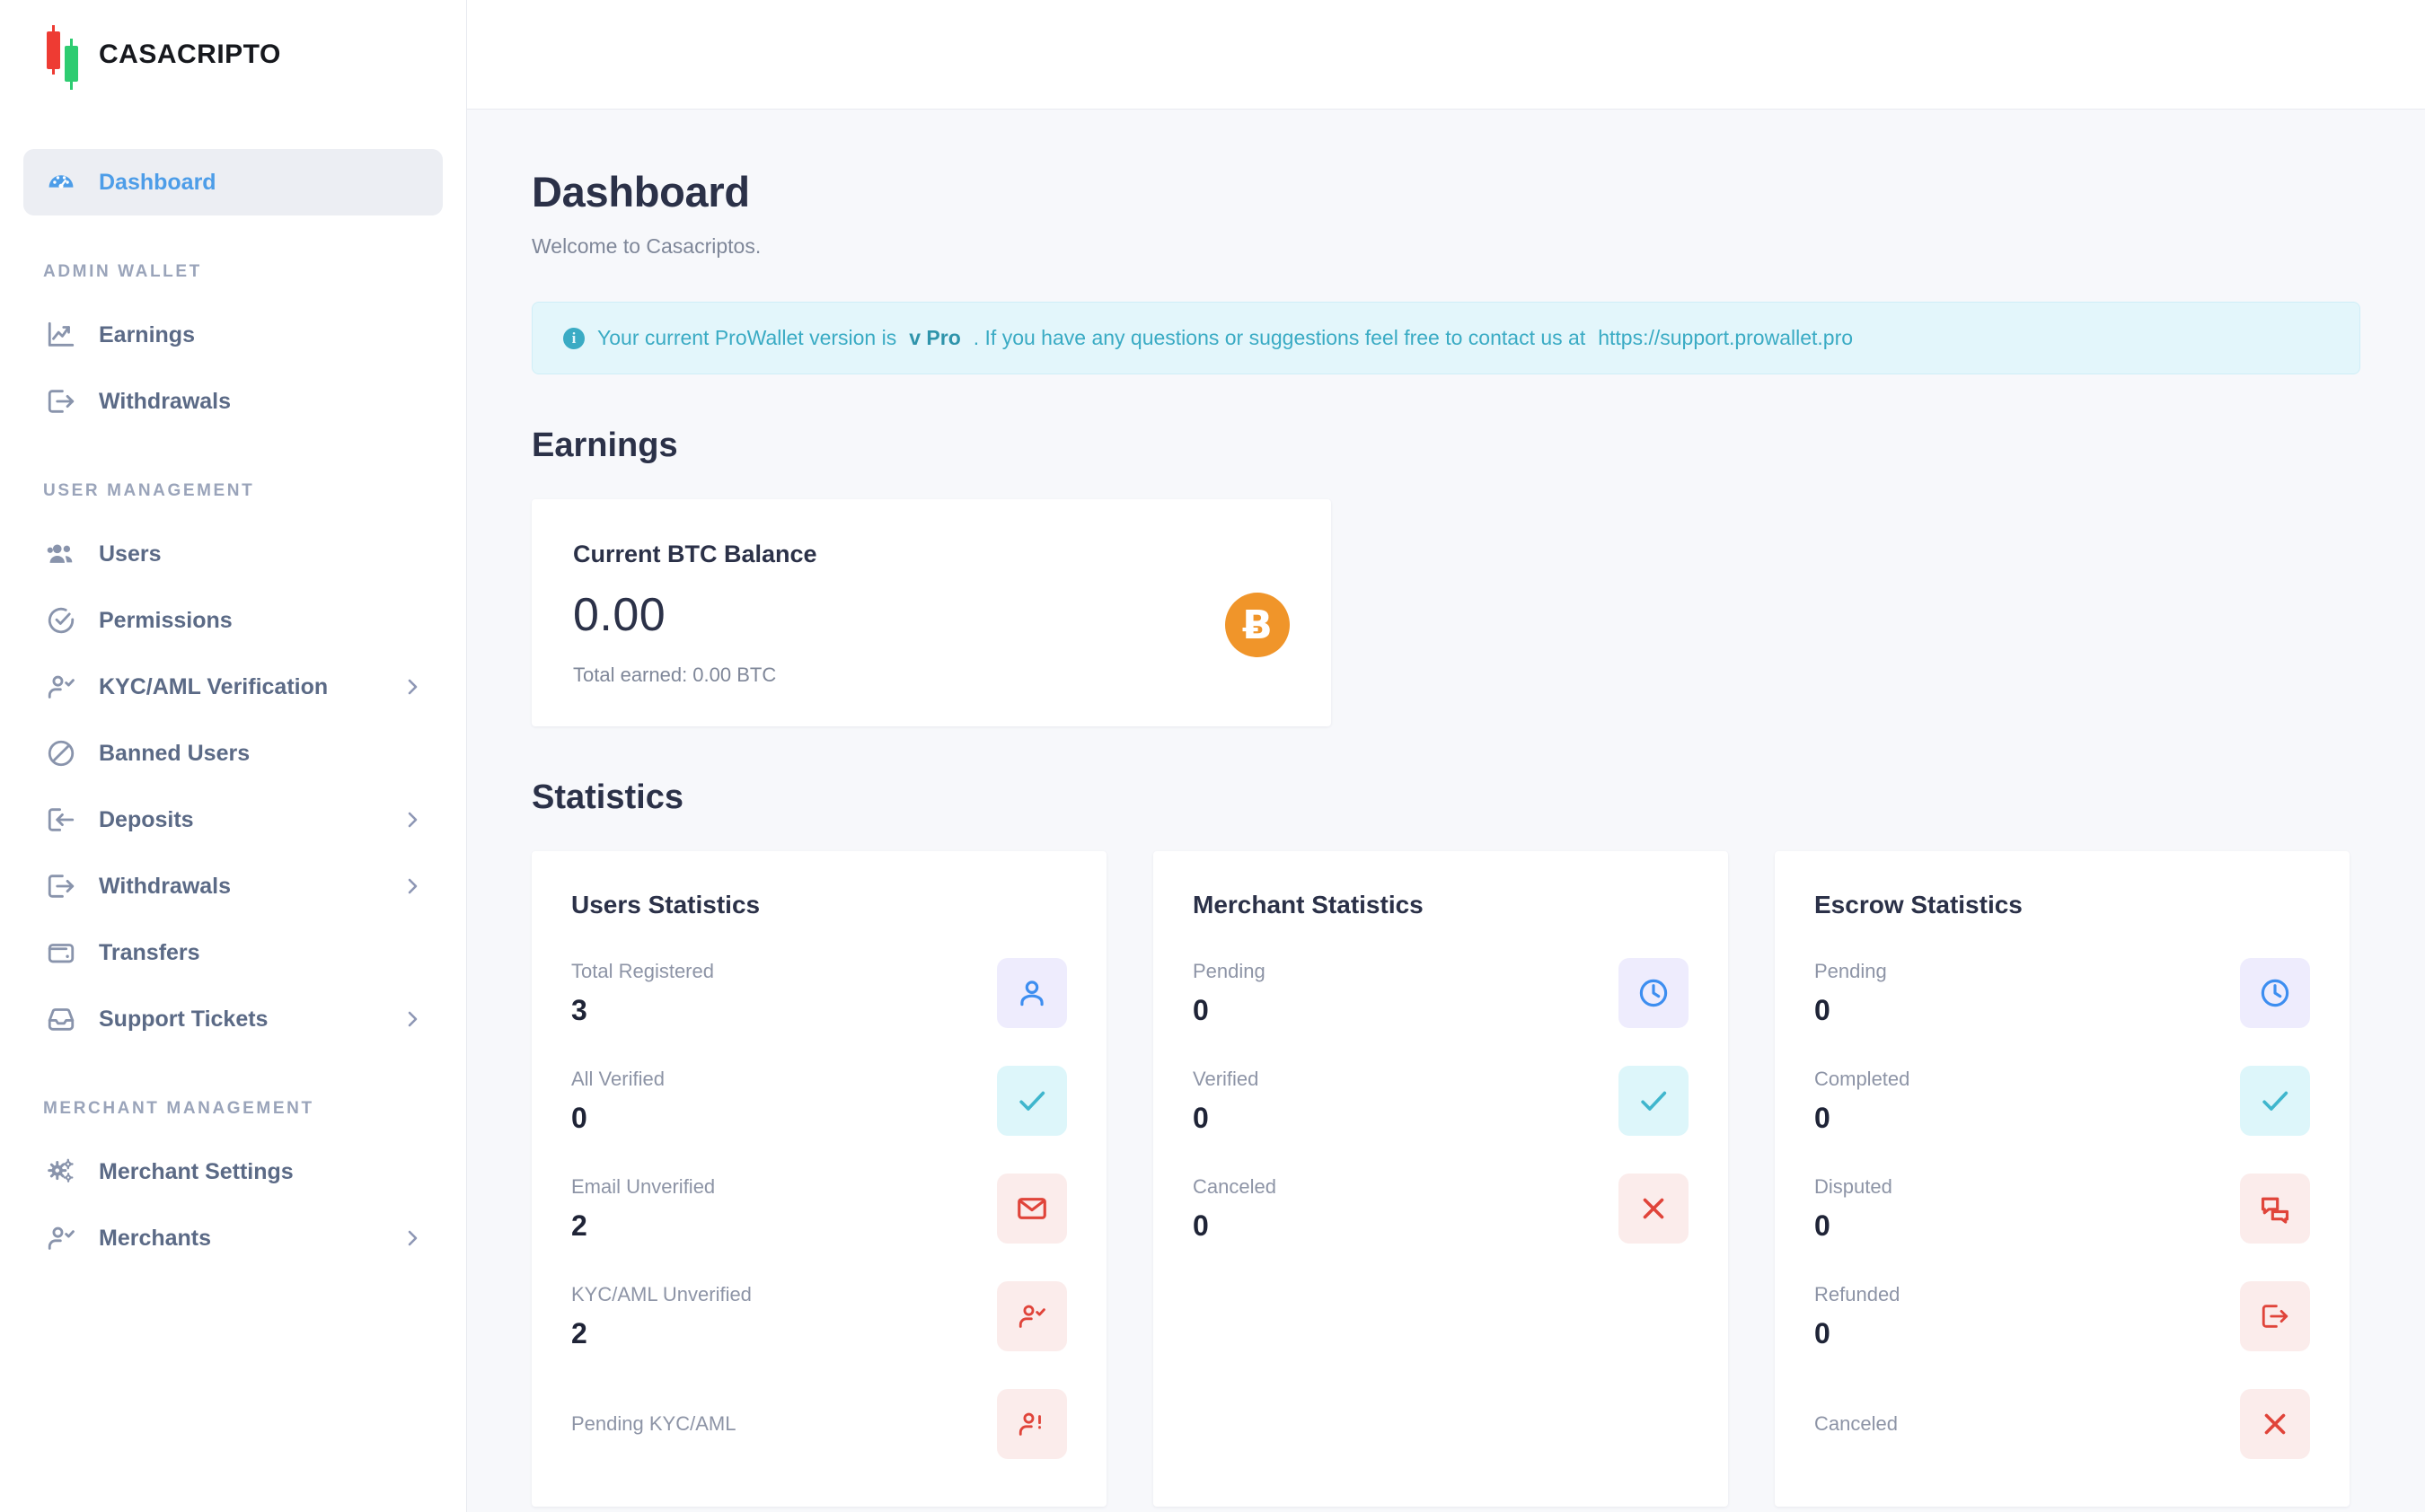 The width and height of the screenshot is (2425, 1512). Describe the element at coordinates (666, 905) in the screenshot. I see `stat-card-title: Users Statistics` at that location.